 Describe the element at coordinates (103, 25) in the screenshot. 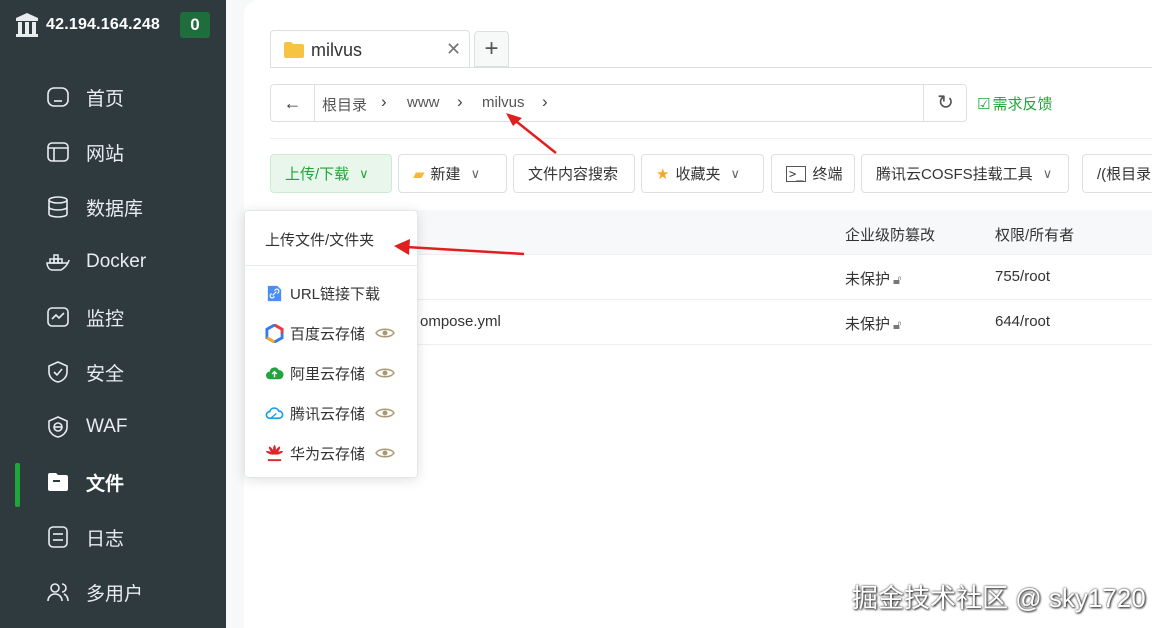

I see `server-ip: 42.194.164.248` at that location.